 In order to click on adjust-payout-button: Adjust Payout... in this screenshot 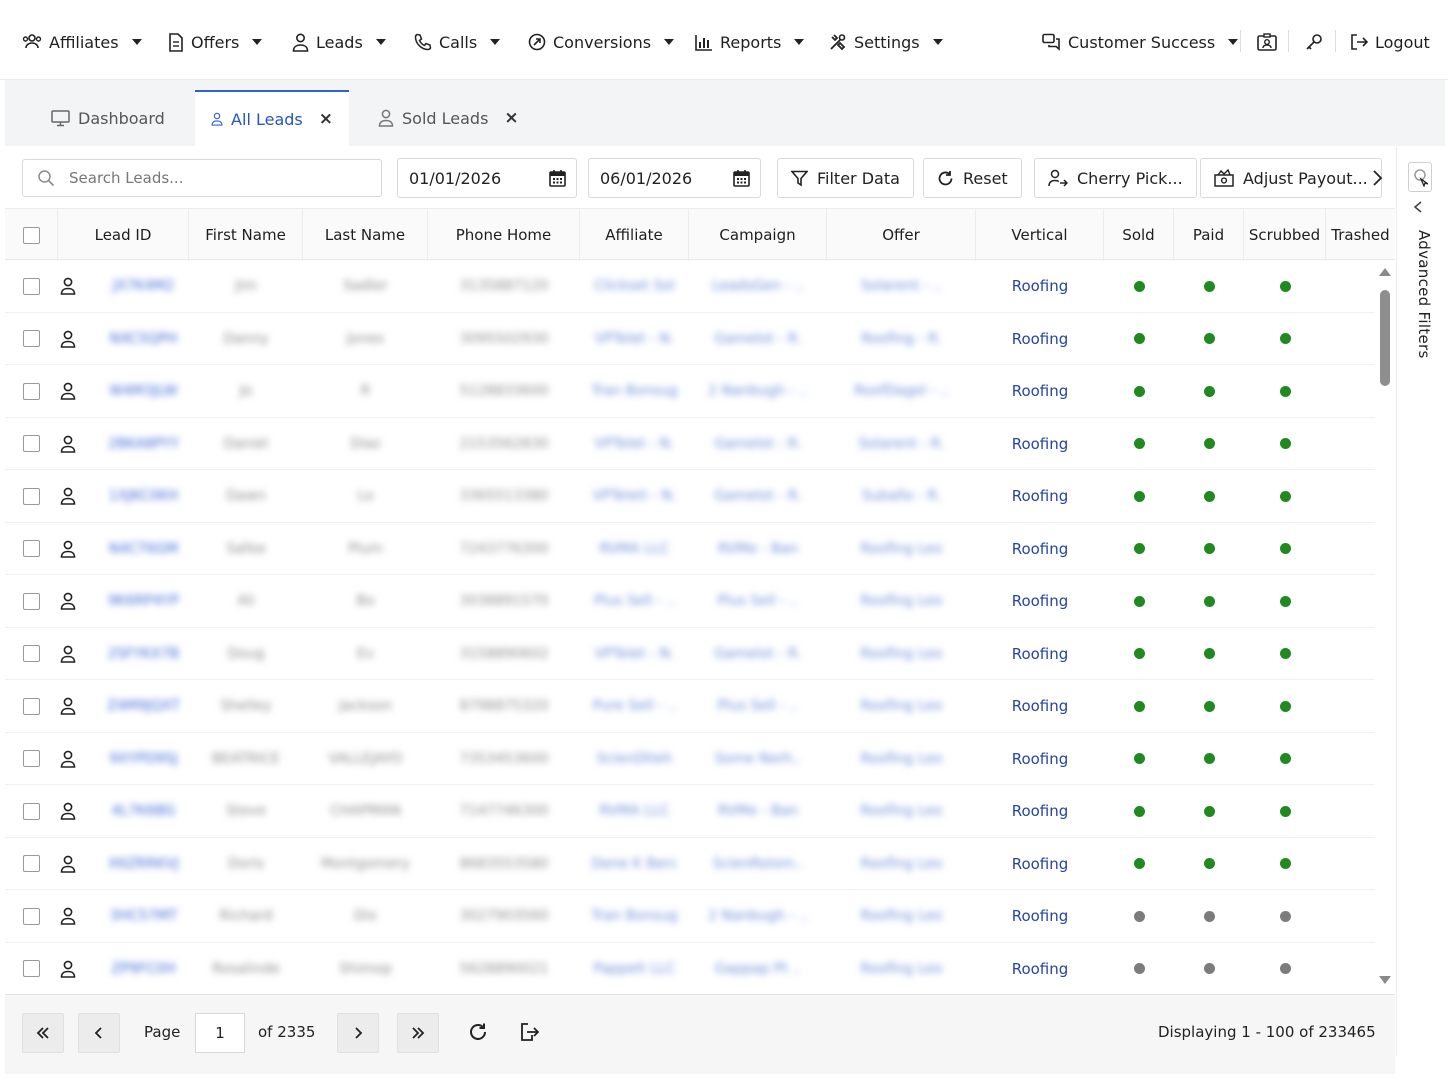, I will do `click(1291, 178)`.